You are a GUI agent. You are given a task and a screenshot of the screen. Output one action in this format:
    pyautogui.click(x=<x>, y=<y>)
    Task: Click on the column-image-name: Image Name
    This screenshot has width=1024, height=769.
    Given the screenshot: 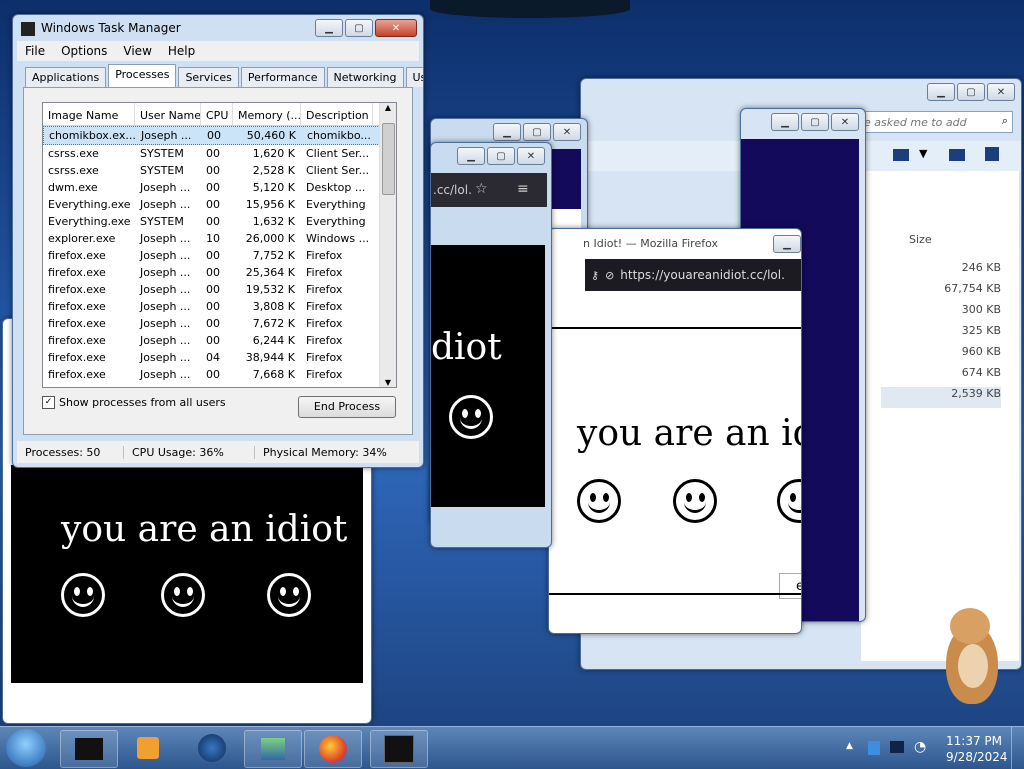 What is the action you would take?
    pyautogui.click(x=89, y=114)
    